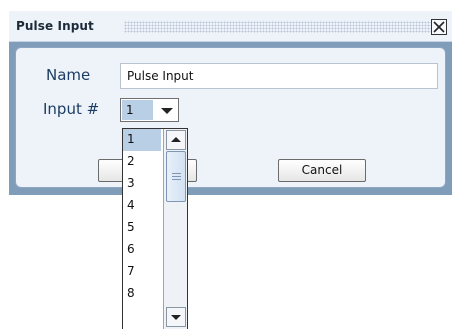 The height and width of the screenshot is (330, 453). I want to click on title-bar-grip, so click(277, 27).